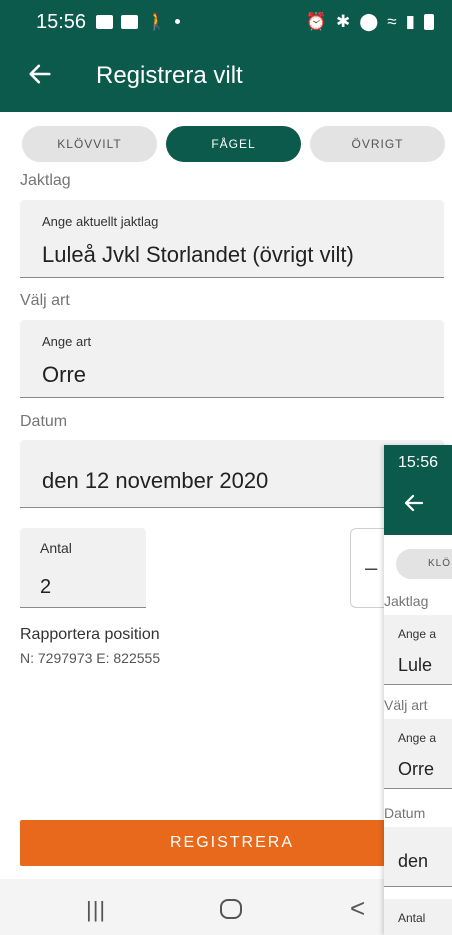 This screenshot has height=935, width=452. I want to click on tab-fagel: FÅGEL, so click(233, 144).